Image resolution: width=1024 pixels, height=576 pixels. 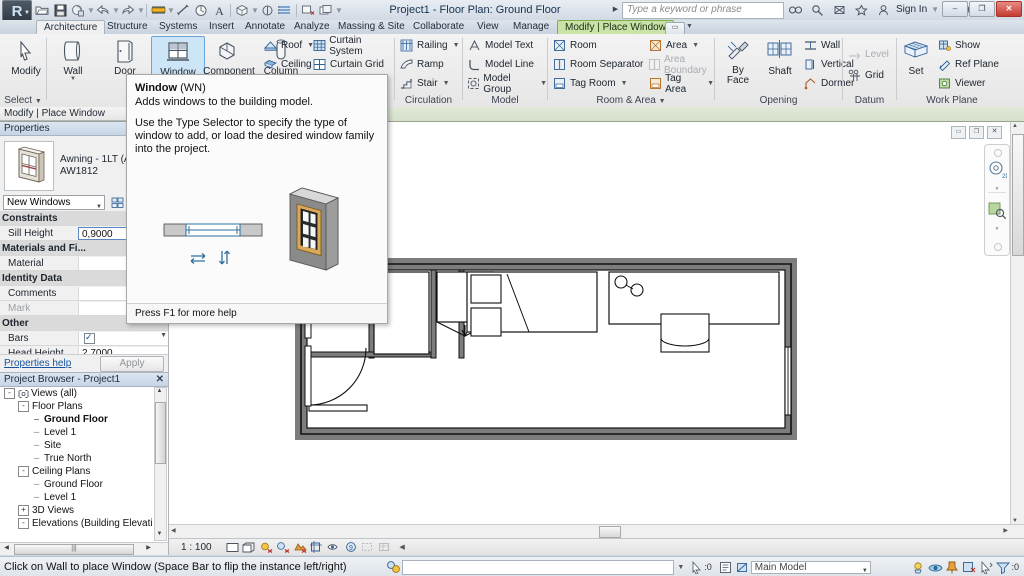 What do you see at coordinates (673, 45) in the screenshot?
I see `area-button: Area ▼` at bounding box center [673, 45].